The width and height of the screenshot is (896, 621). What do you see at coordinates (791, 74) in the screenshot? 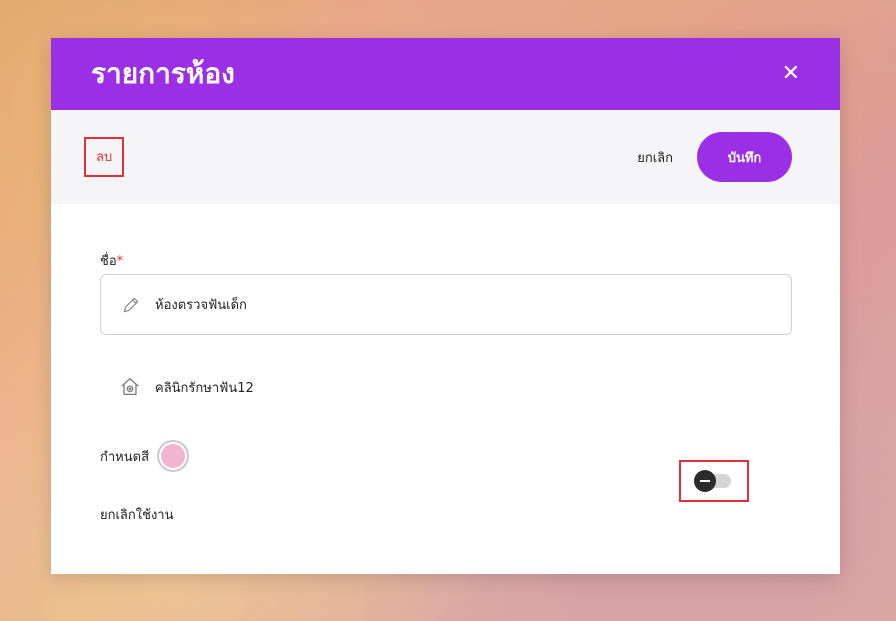
I see `close-icon: ✕` at bounding box center [791, 74].